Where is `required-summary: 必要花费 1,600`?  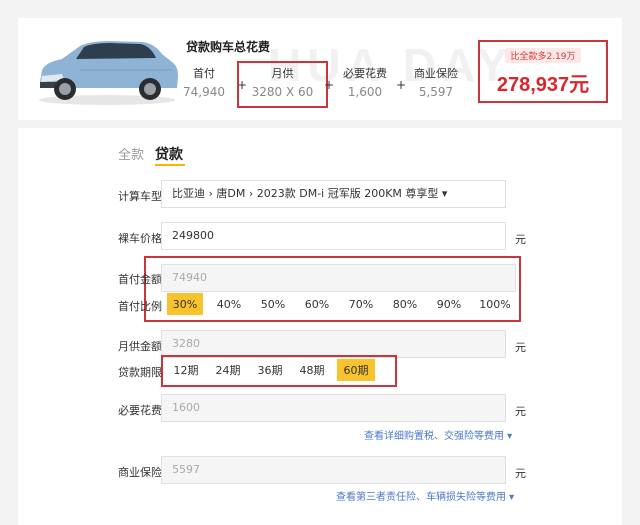
required-summary: 必要花费 1,600 is located at coordinates (365, 83).